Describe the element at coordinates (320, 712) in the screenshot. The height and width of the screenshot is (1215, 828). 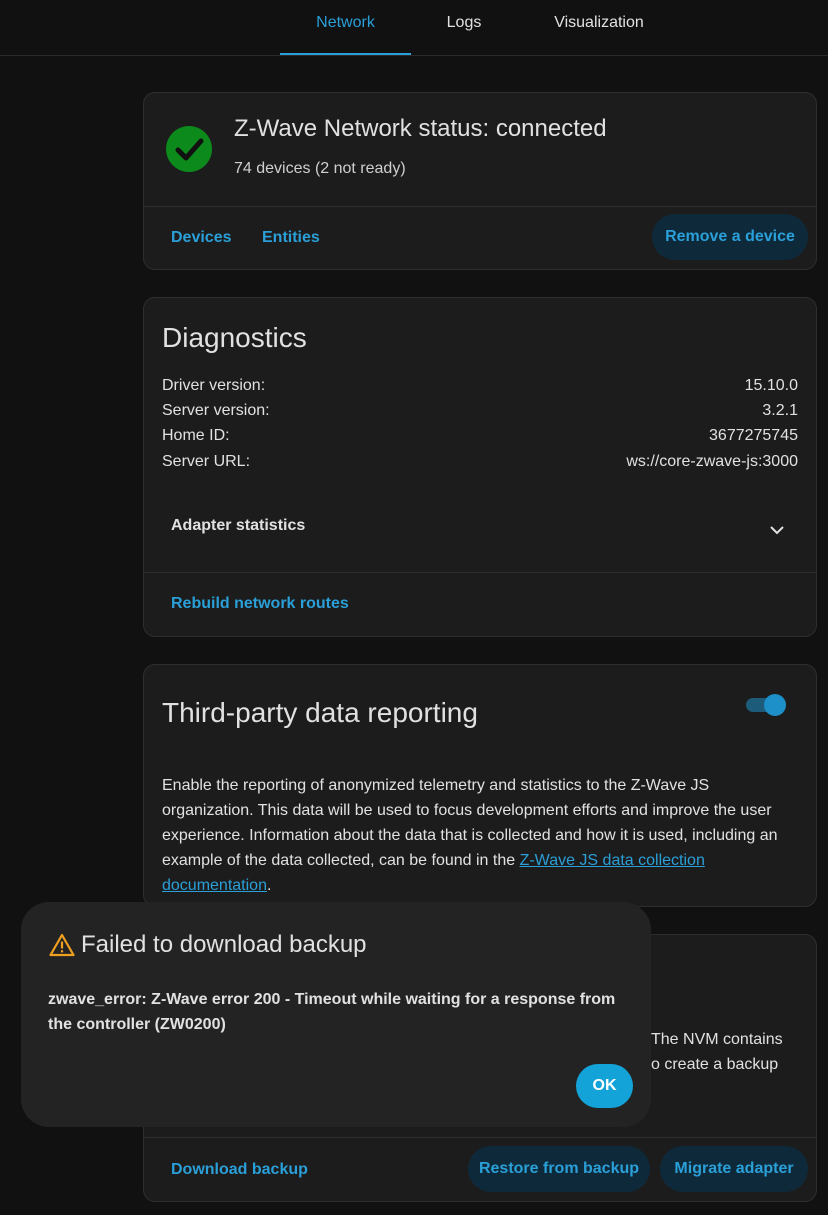
I see `third-party-title: Third-party data reporting` at that location.